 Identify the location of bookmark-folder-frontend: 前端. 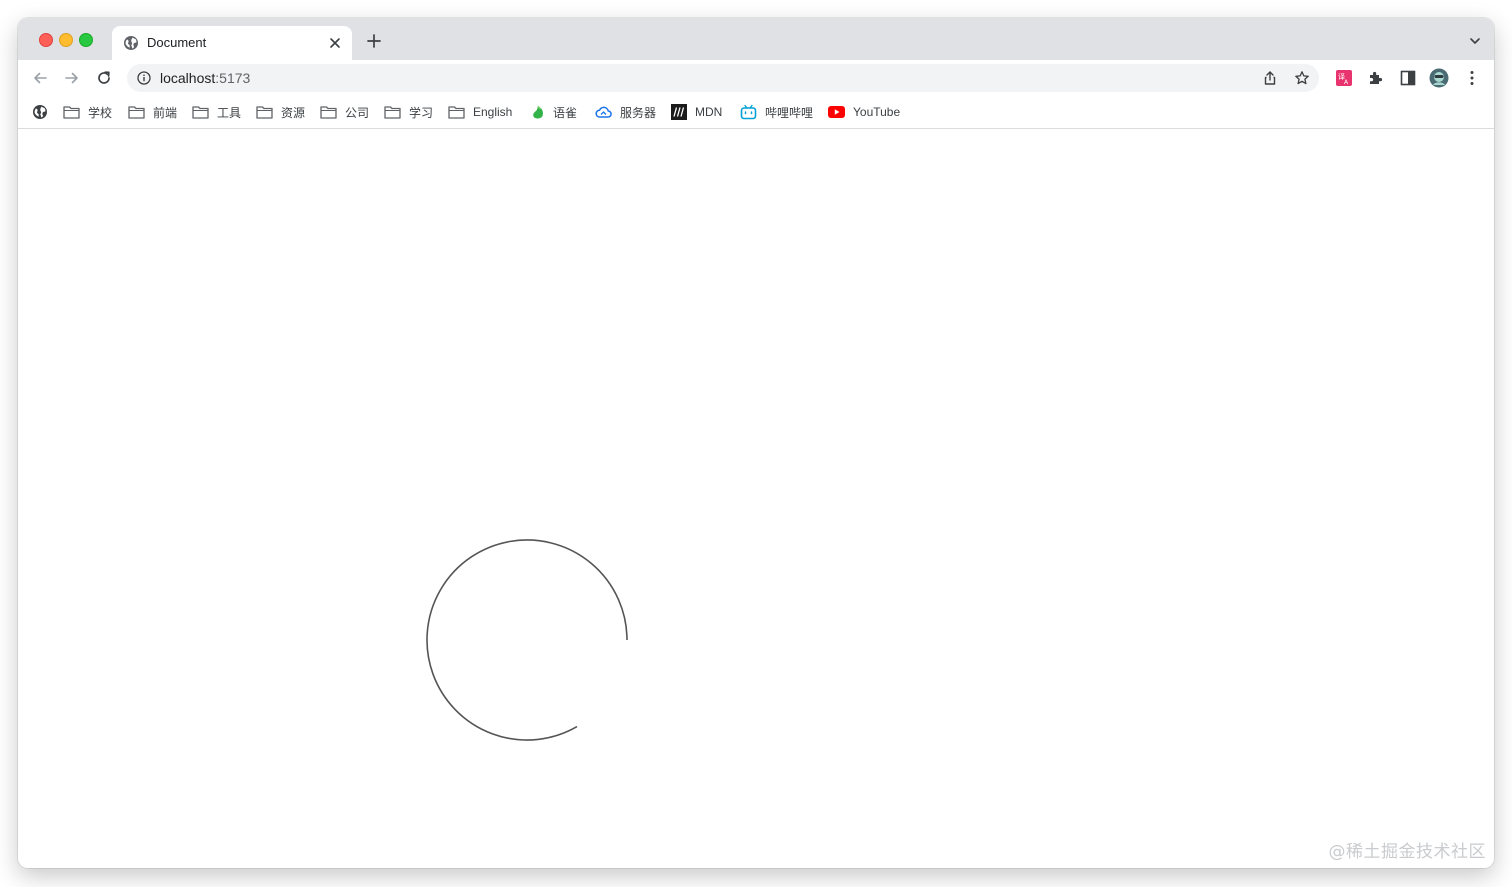
(152, 112).